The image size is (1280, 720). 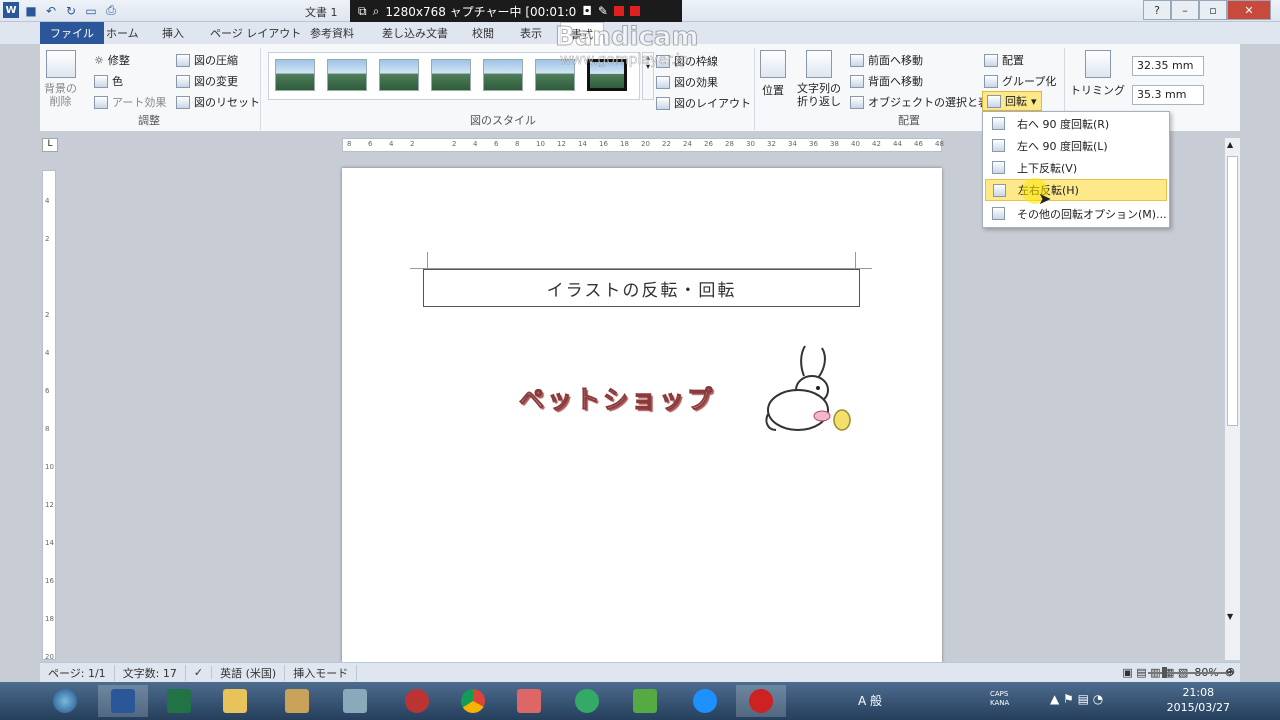 I want to click on rotate-label: 回転, so click(x=1016, y=101).